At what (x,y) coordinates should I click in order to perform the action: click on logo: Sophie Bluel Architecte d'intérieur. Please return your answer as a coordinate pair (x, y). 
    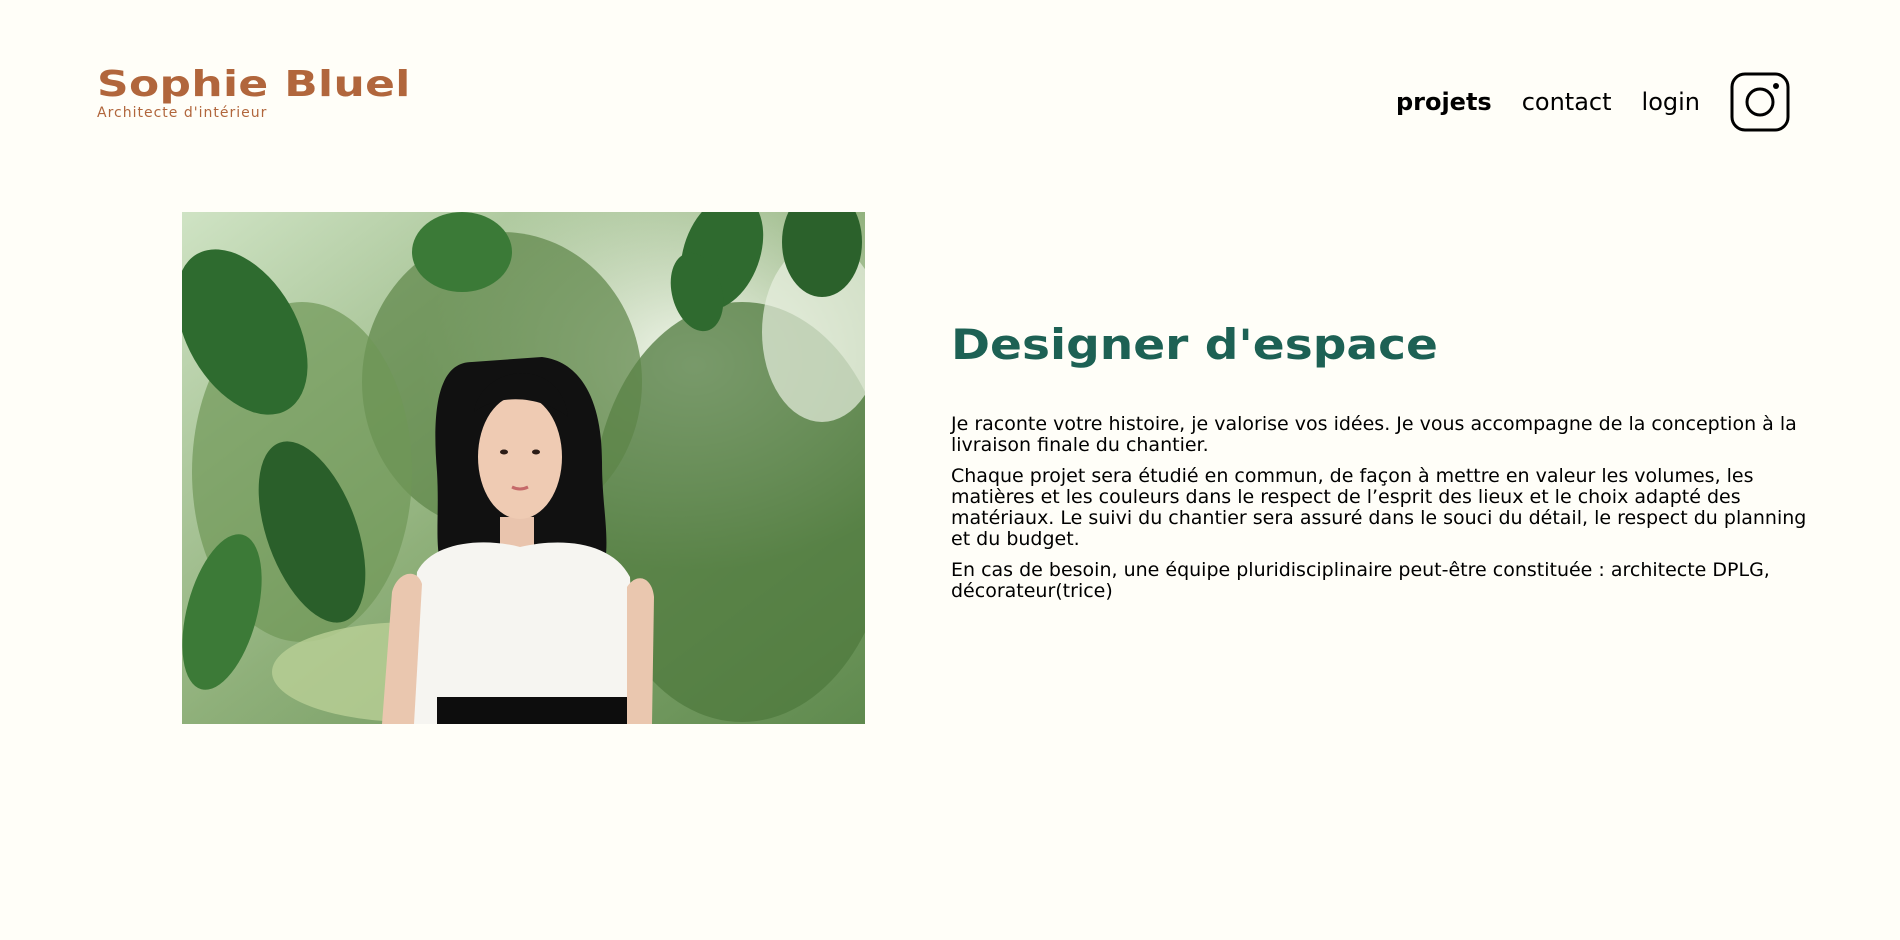
    Looking at the image, I should click on (253, 94).